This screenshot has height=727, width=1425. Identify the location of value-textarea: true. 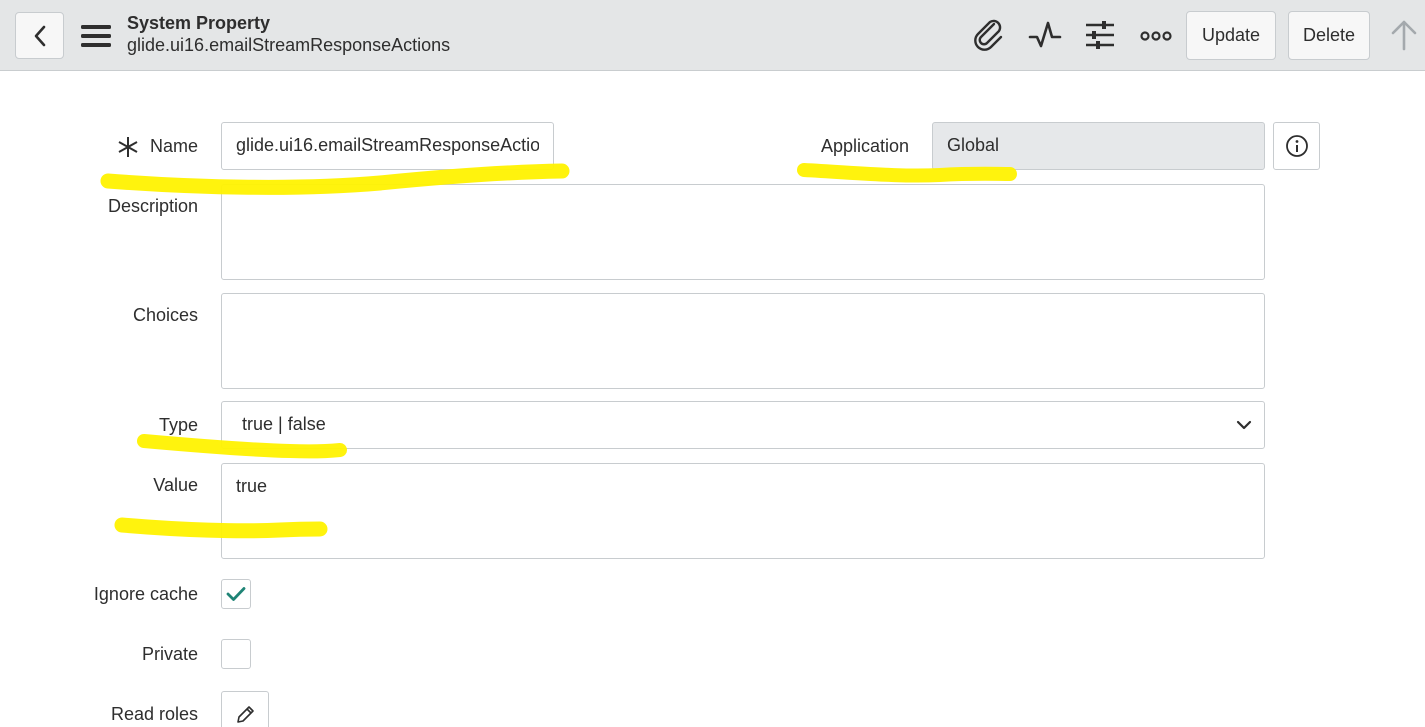
(743, 511).